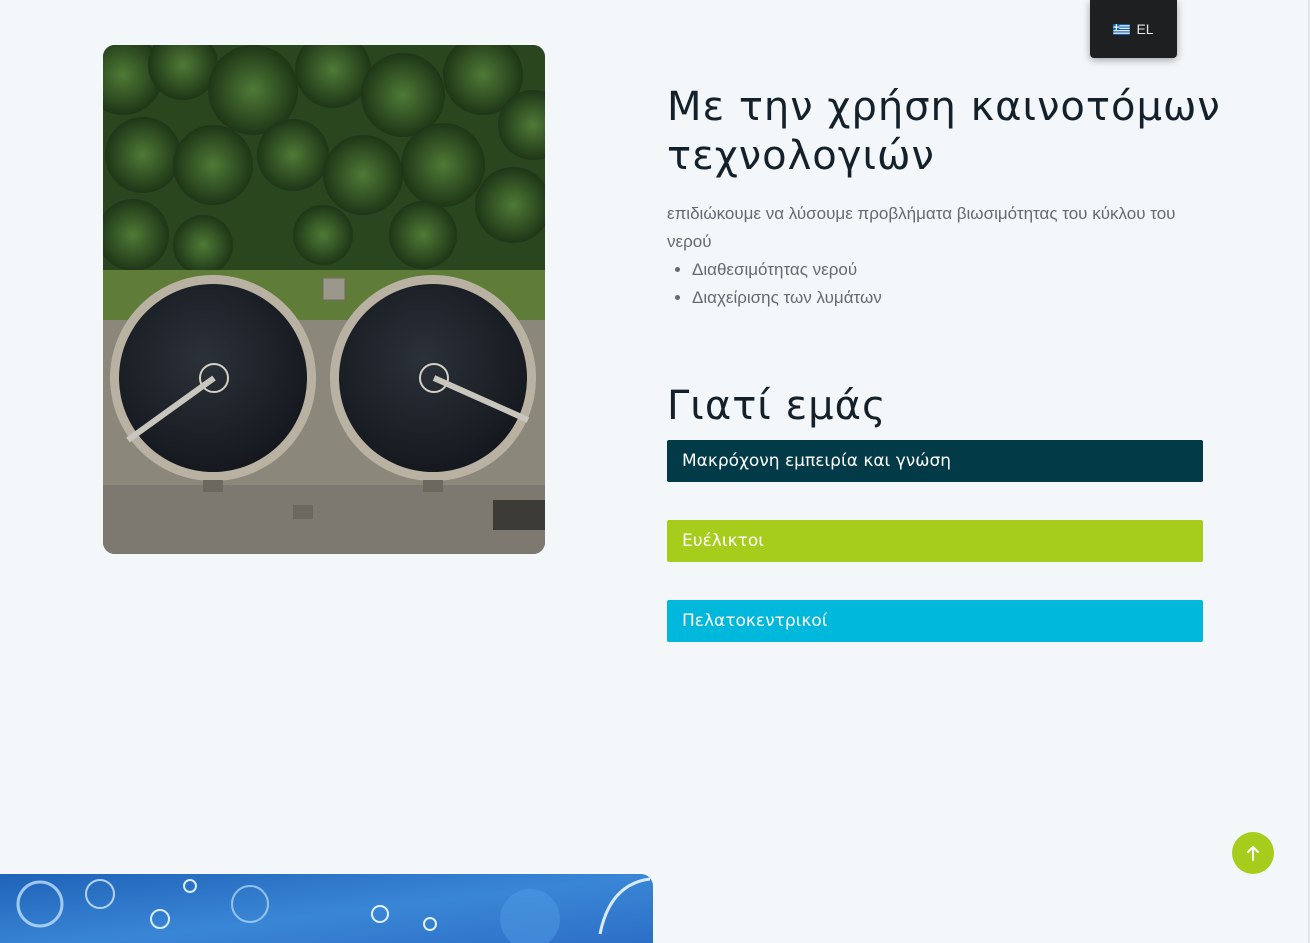 This screenshot has height=943, width=1310. What do you see at coordinates (1145, 29) in the screenshot?
I see `language-code: EL` at bounding box center [1145, 29].